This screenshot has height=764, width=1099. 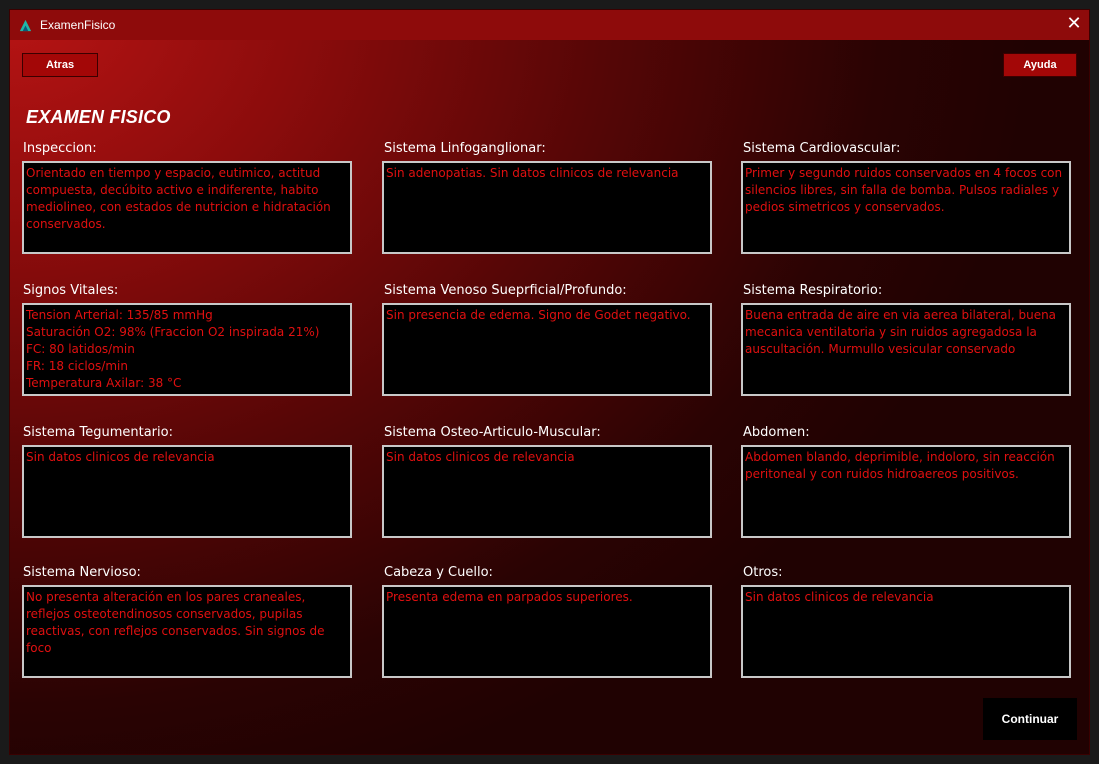 I want to click on label-sistema-cardiovascular: Sistema Cardiovascular:, so click(x=822, y=148).